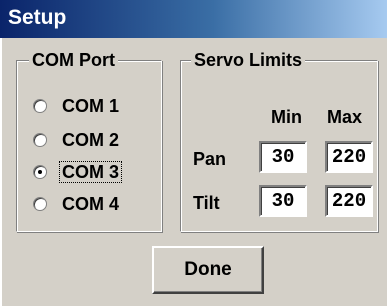 The image size is (387, 306). Describe the element at coordinates (91, 106) in the screenshot. I see `radio-label-com1: COM 1` at that location.